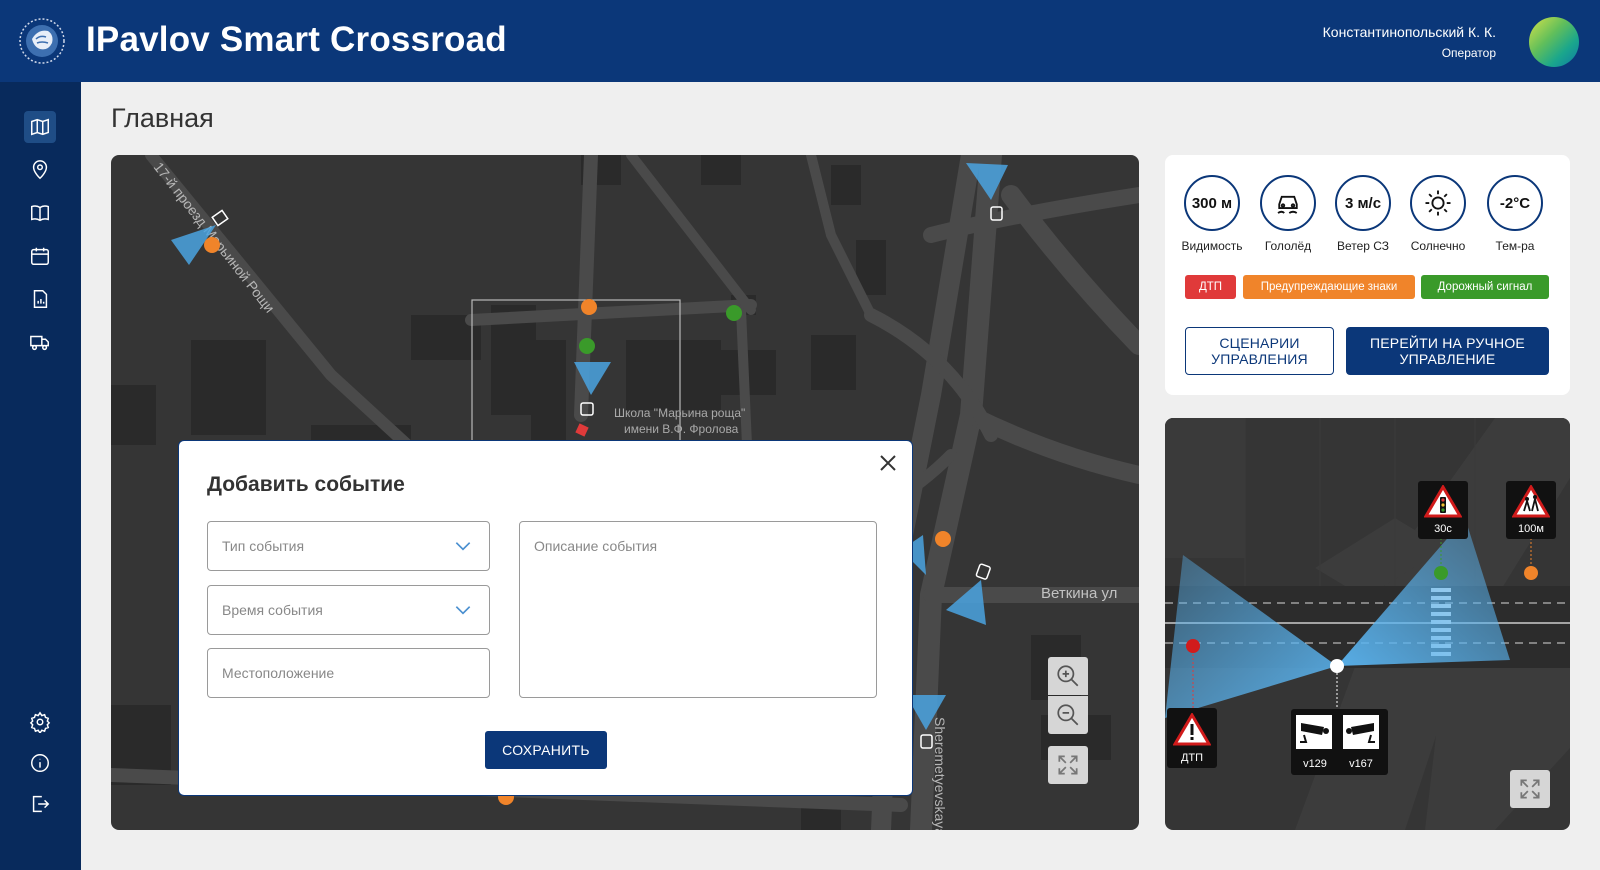 The image size is (1600, 870). I want to click on sun-label: Солнечно, so click(1438, 246).